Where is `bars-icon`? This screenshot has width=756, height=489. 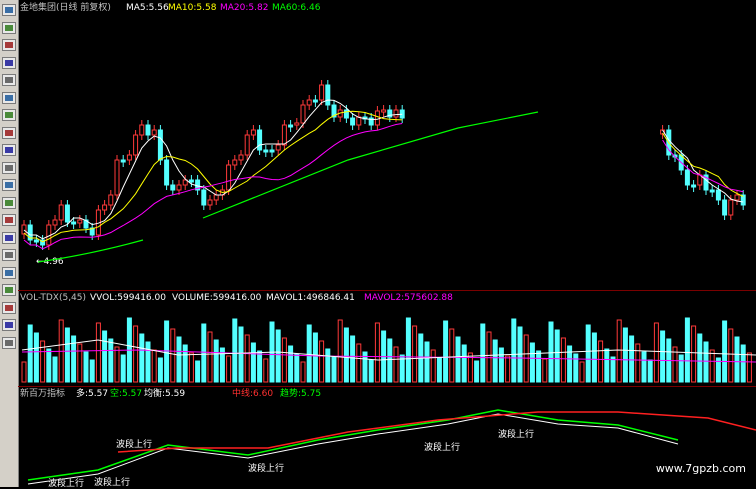
bars-icon is located at coordinates (9, 237).